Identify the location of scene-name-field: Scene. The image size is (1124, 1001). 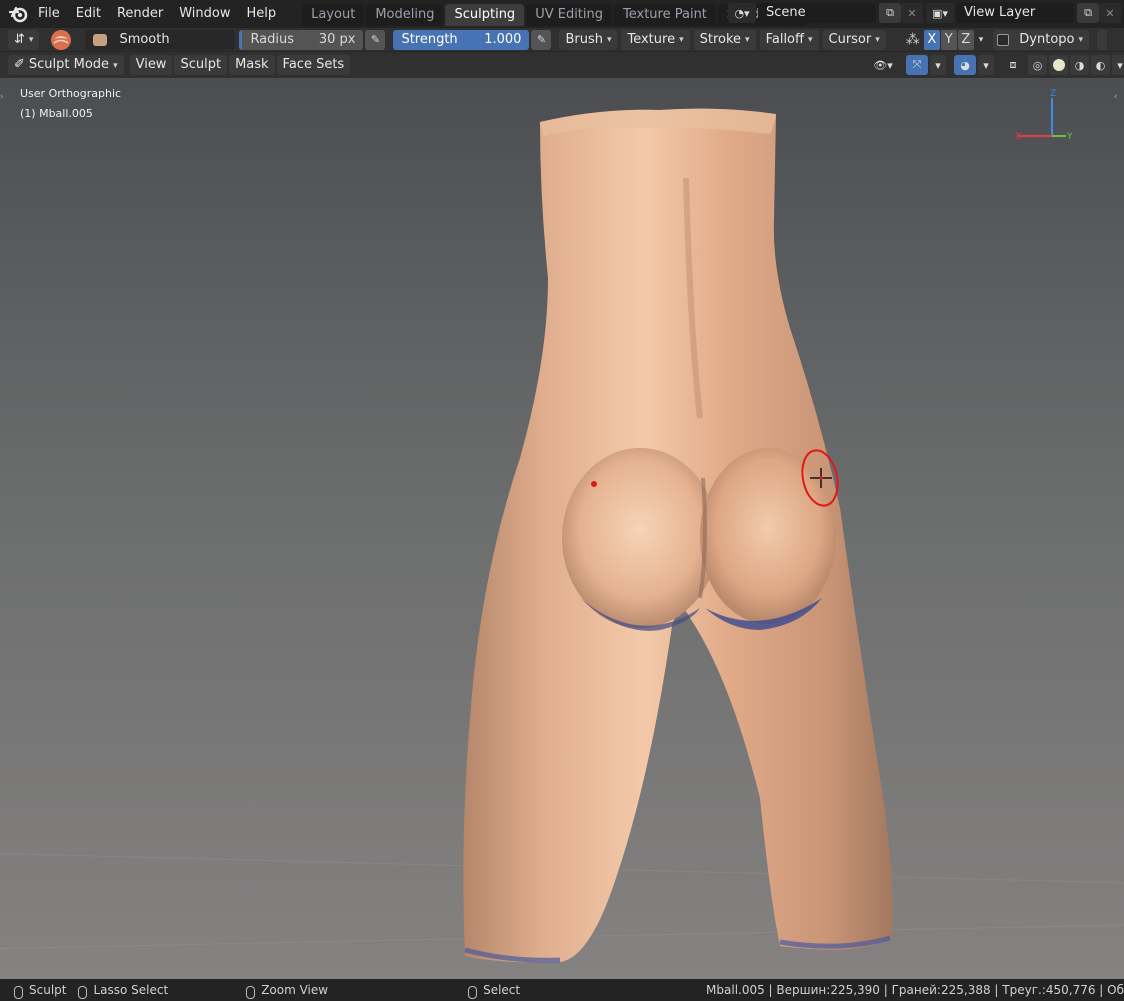
(817, 13).